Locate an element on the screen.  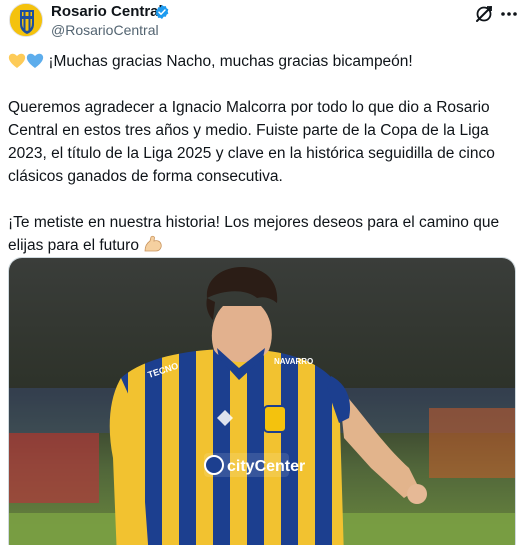
club-crest-icon is located at coordinates (26, 20).